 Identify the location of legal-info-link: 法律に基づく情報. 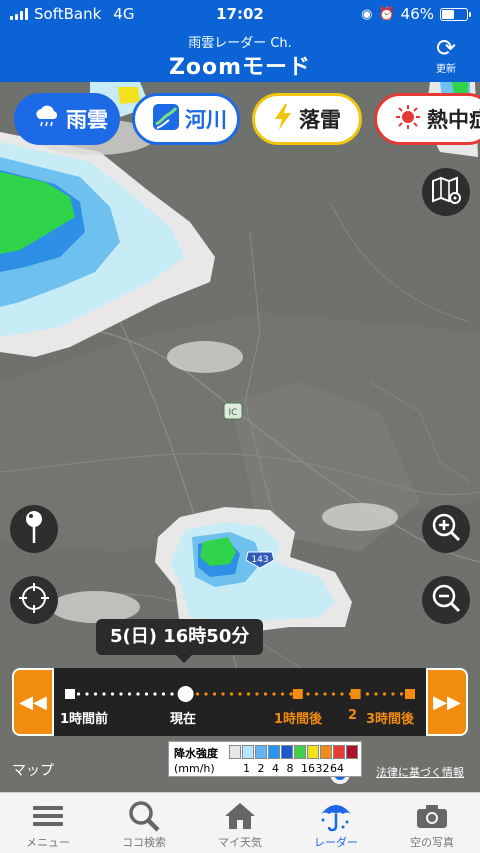
(420, 772).